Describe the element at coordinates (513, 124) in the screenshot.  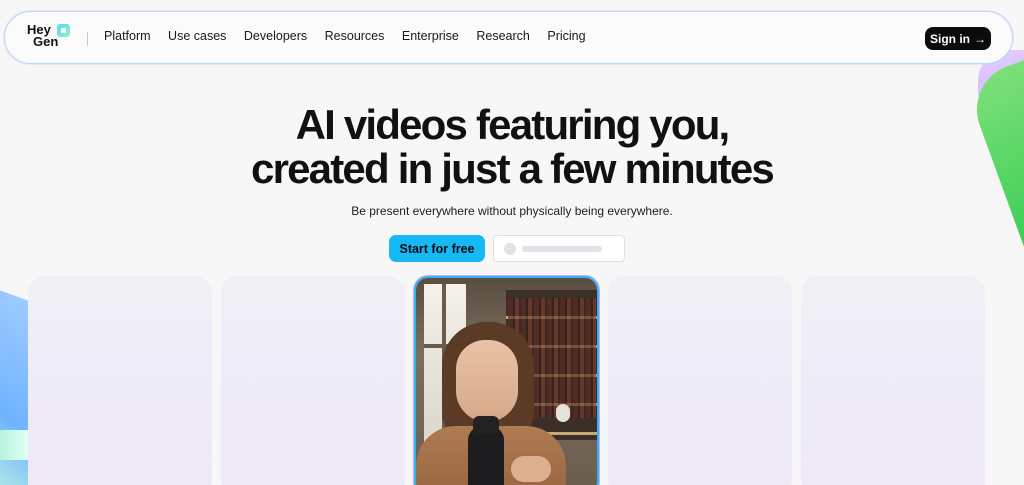
I see `hero-title-line1: AI videos featuring you,` at that location.